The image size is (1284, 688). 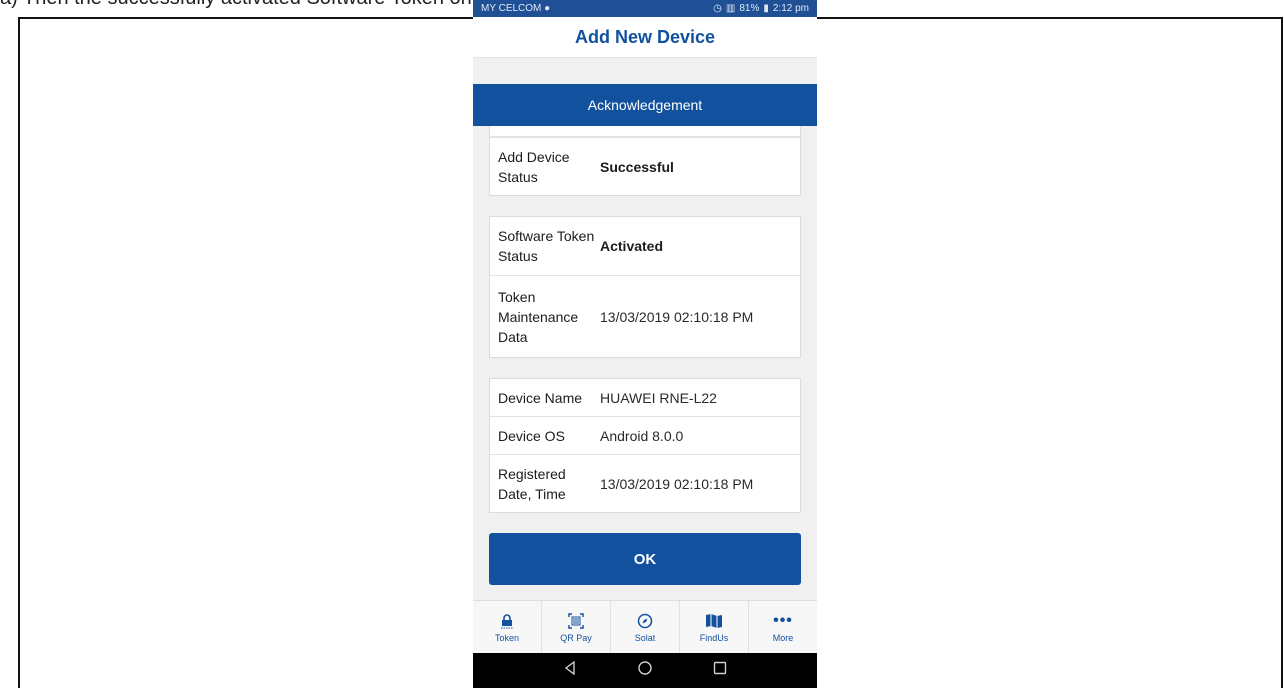 What do you see at coordinates (570, 670) in the screenshot?
I see `back-icon` at bounding box center [570, 670].